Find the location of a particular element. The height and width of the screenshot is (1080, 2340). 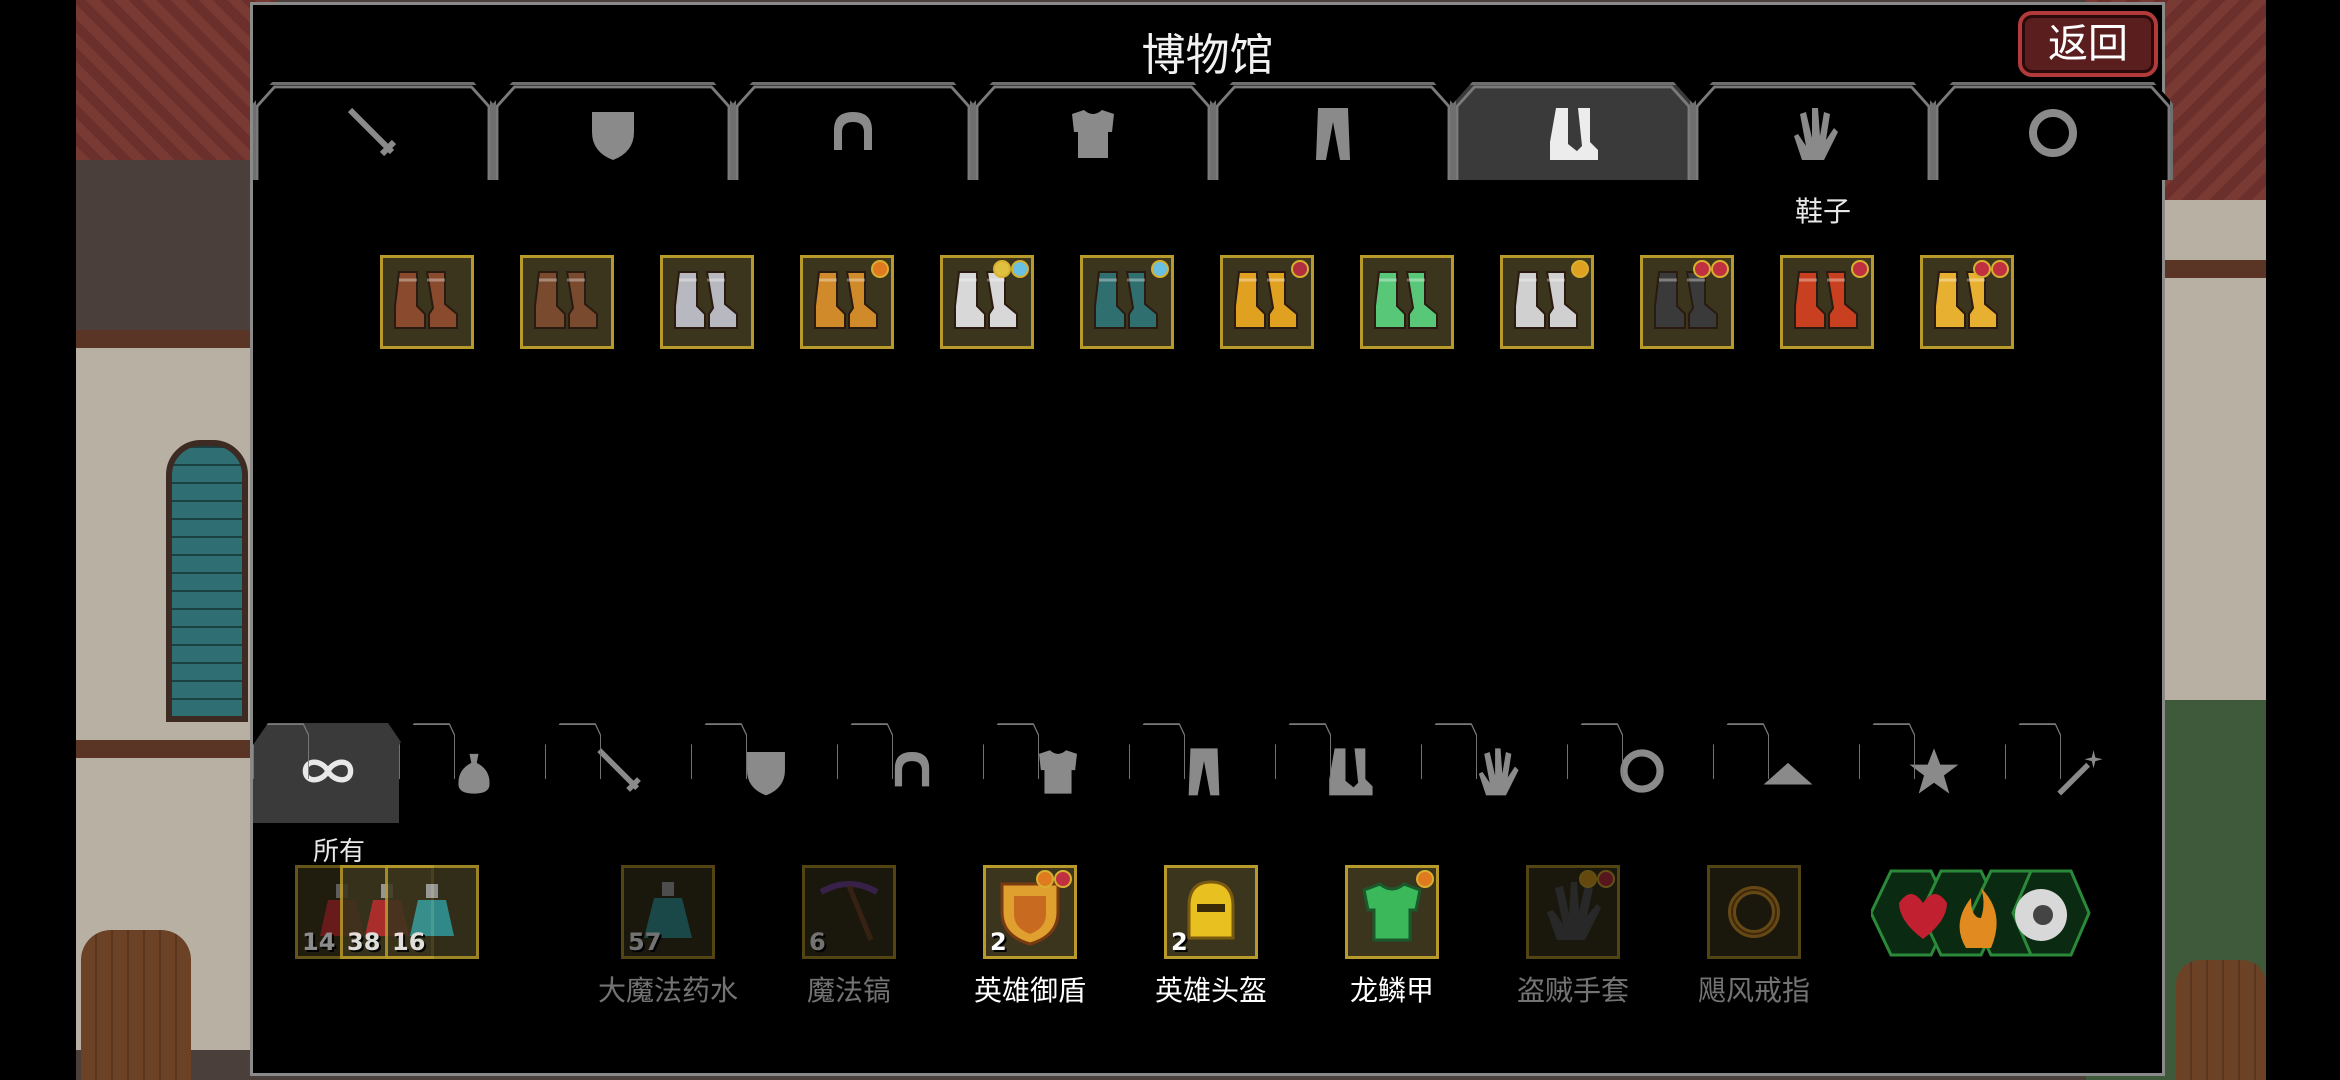

page-title: 博物馆 is located at coordinates (1207, 55).